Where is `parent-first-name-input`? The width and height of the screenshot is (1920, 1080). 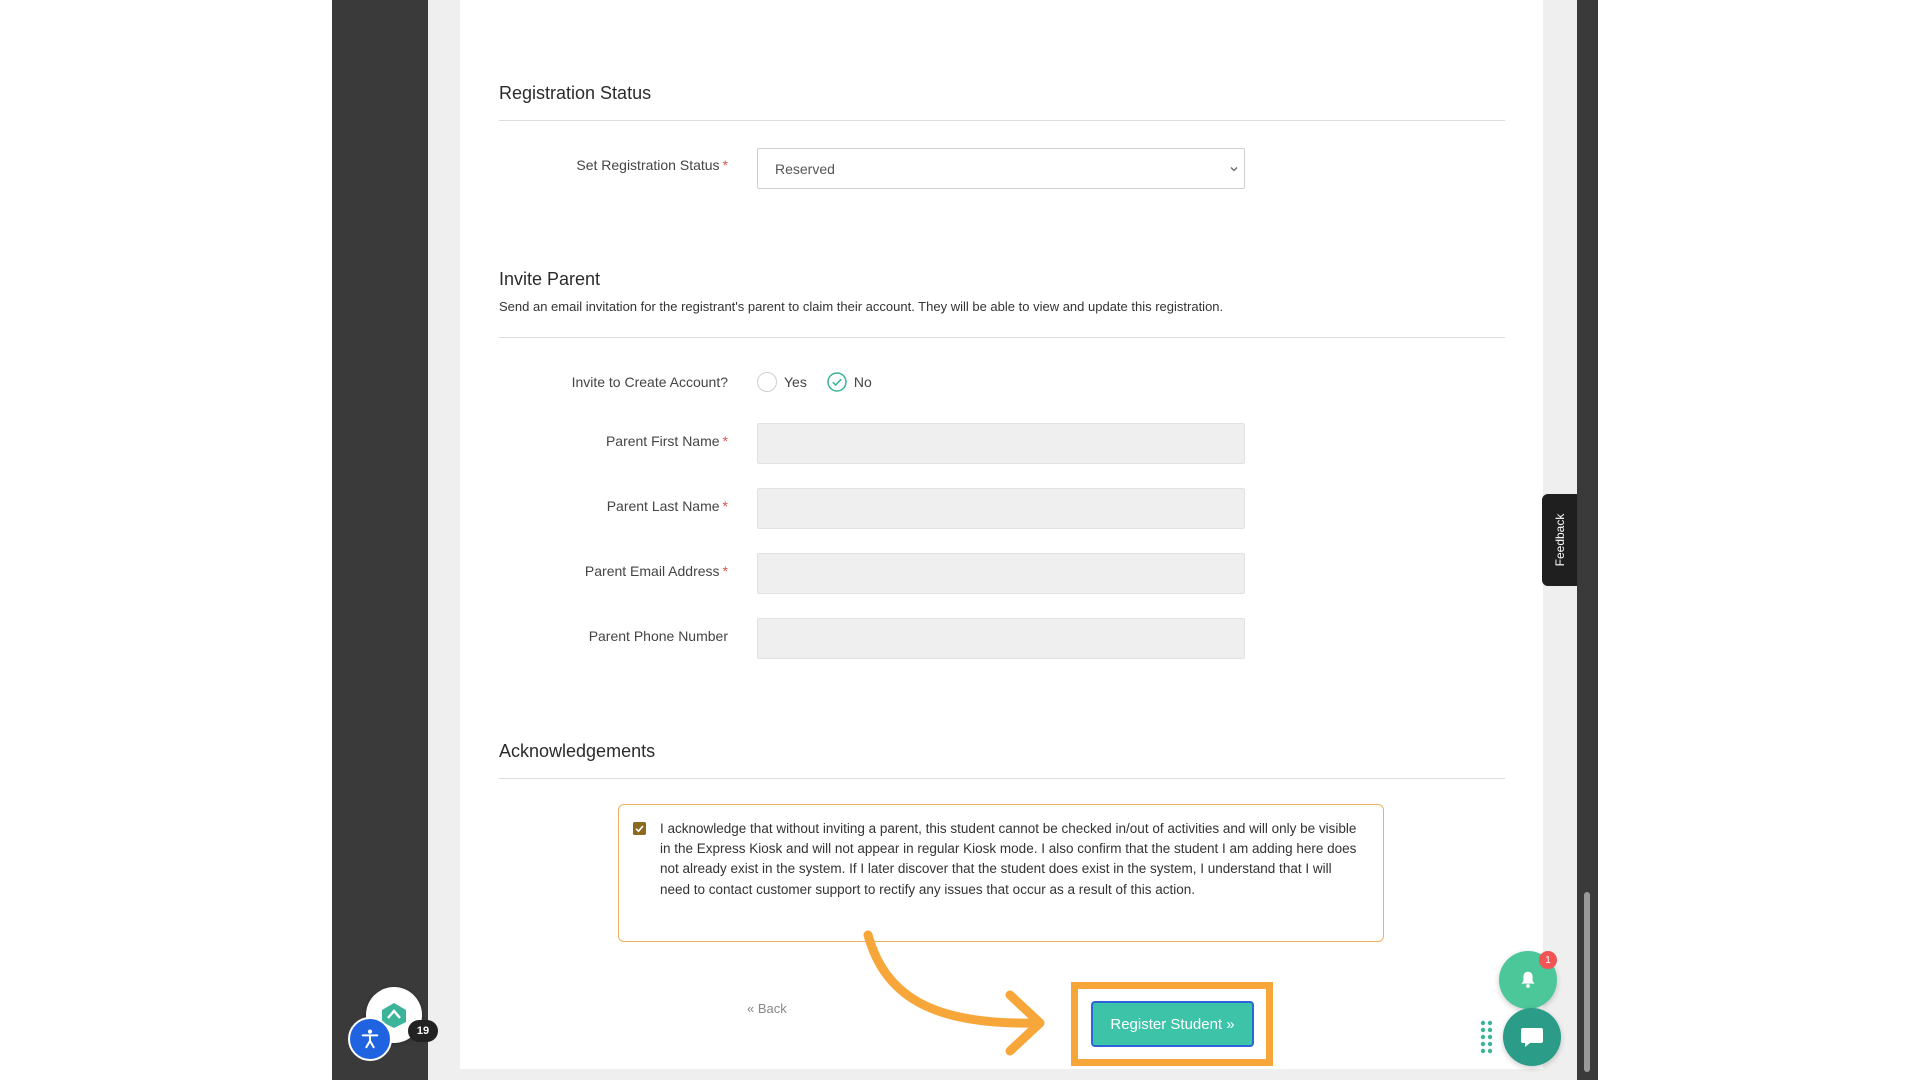 parent-first-name-input is located at coordinates (1001, 443).